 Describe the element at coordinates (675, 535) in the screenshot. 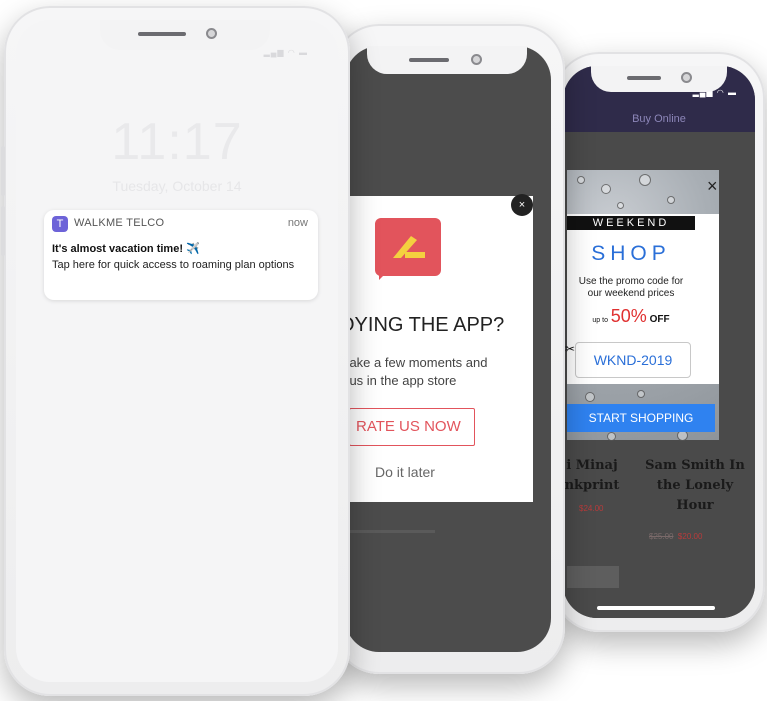

I see `product-price-row: $25.00 $20.00` at that location.